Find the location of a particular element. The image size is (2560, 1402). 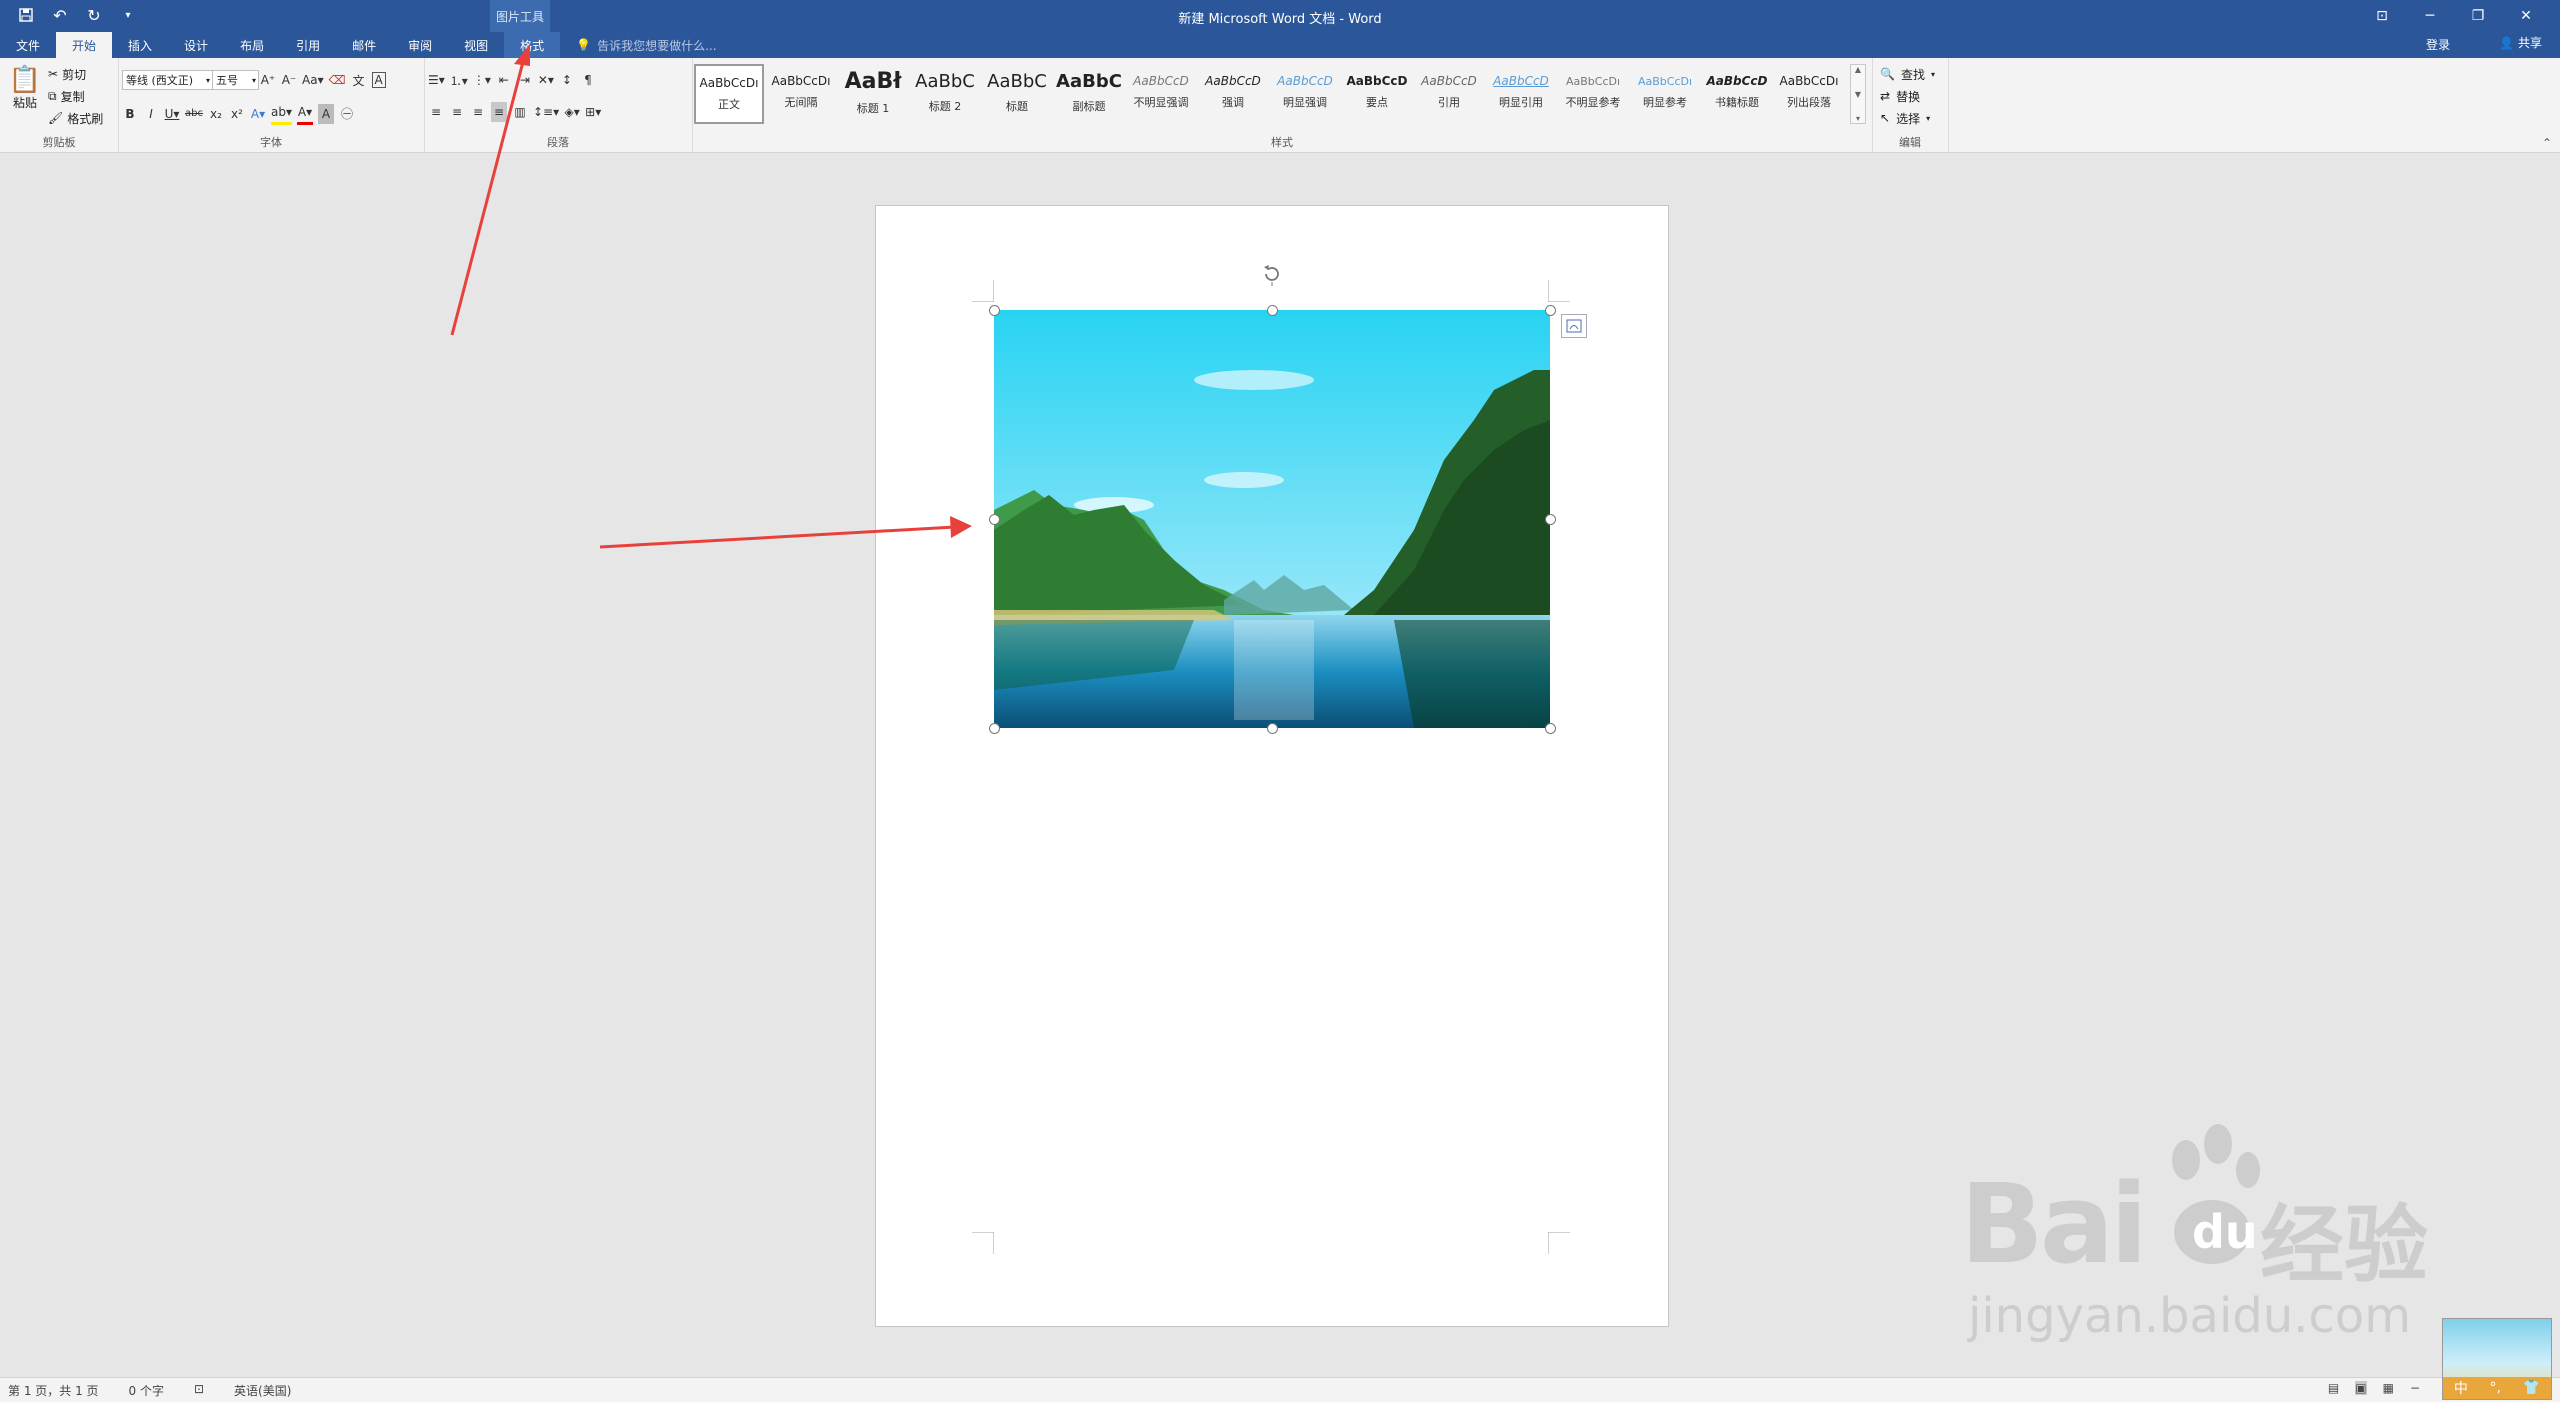

resize-handle-top-left is located at coordinates (994, 310).